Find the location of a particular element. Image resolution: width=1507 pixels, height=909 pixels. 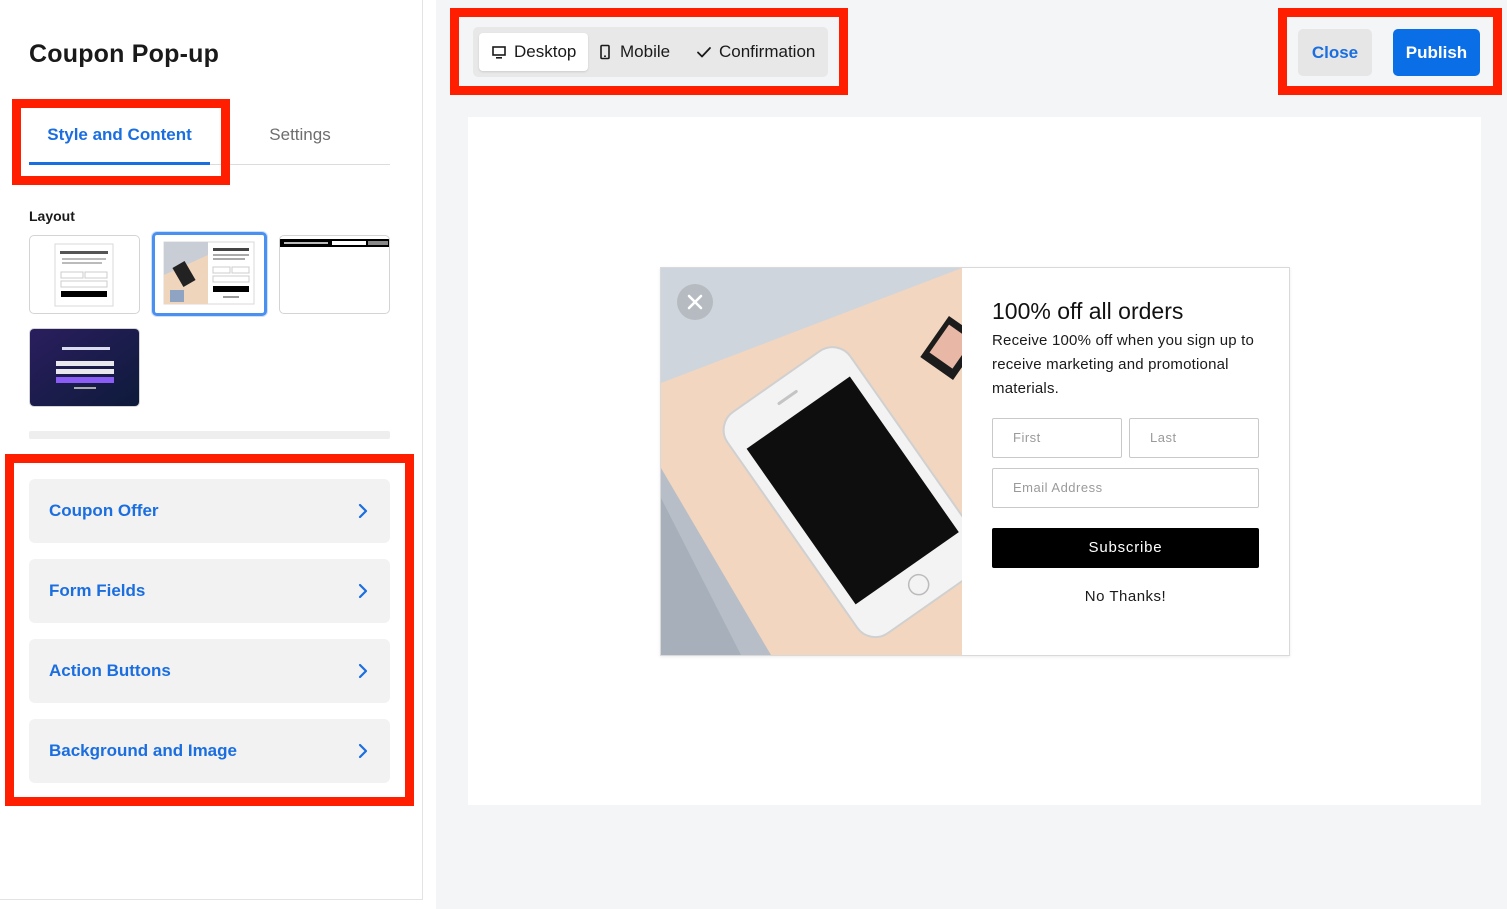

layout-option-centered is located at coordinates (84, 274).